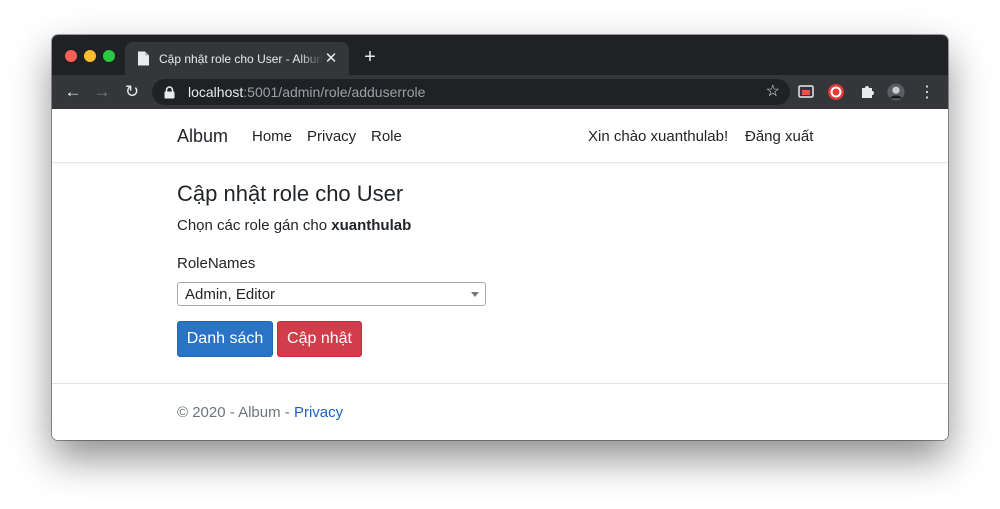  I want to click on reload-button: ↻, so click(132, 92).